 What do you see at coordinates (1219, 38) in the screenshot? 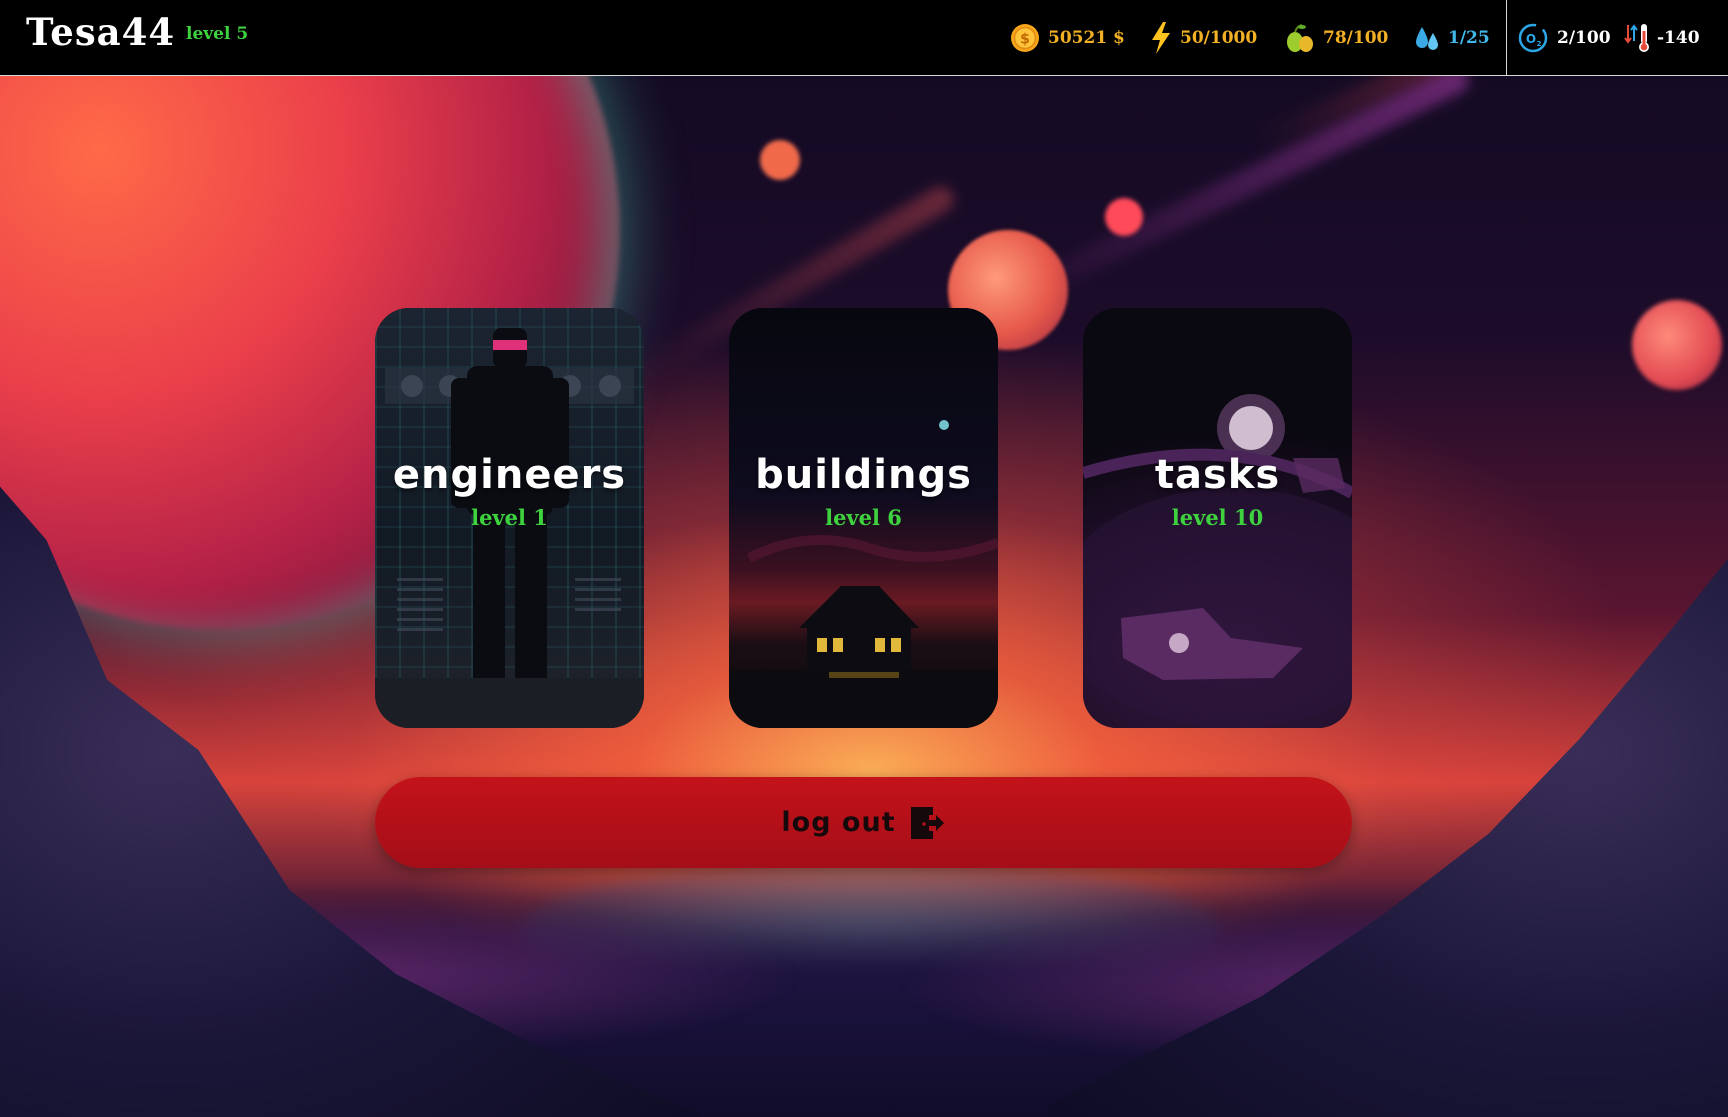
I see `energy-value: 50/1000` at bounding box center [1219, 38].